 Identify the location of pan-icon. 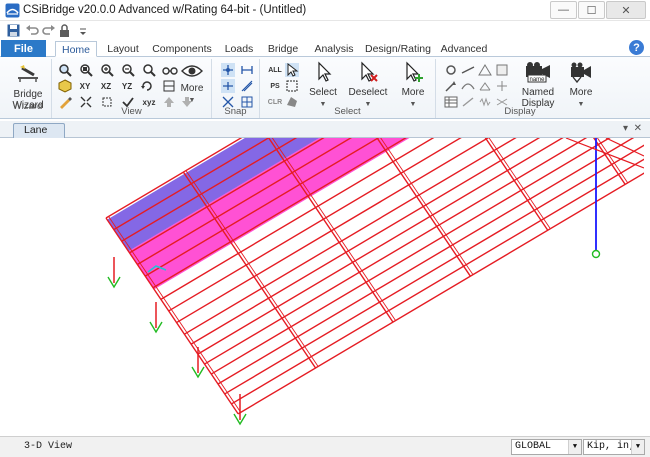
(149, 70).